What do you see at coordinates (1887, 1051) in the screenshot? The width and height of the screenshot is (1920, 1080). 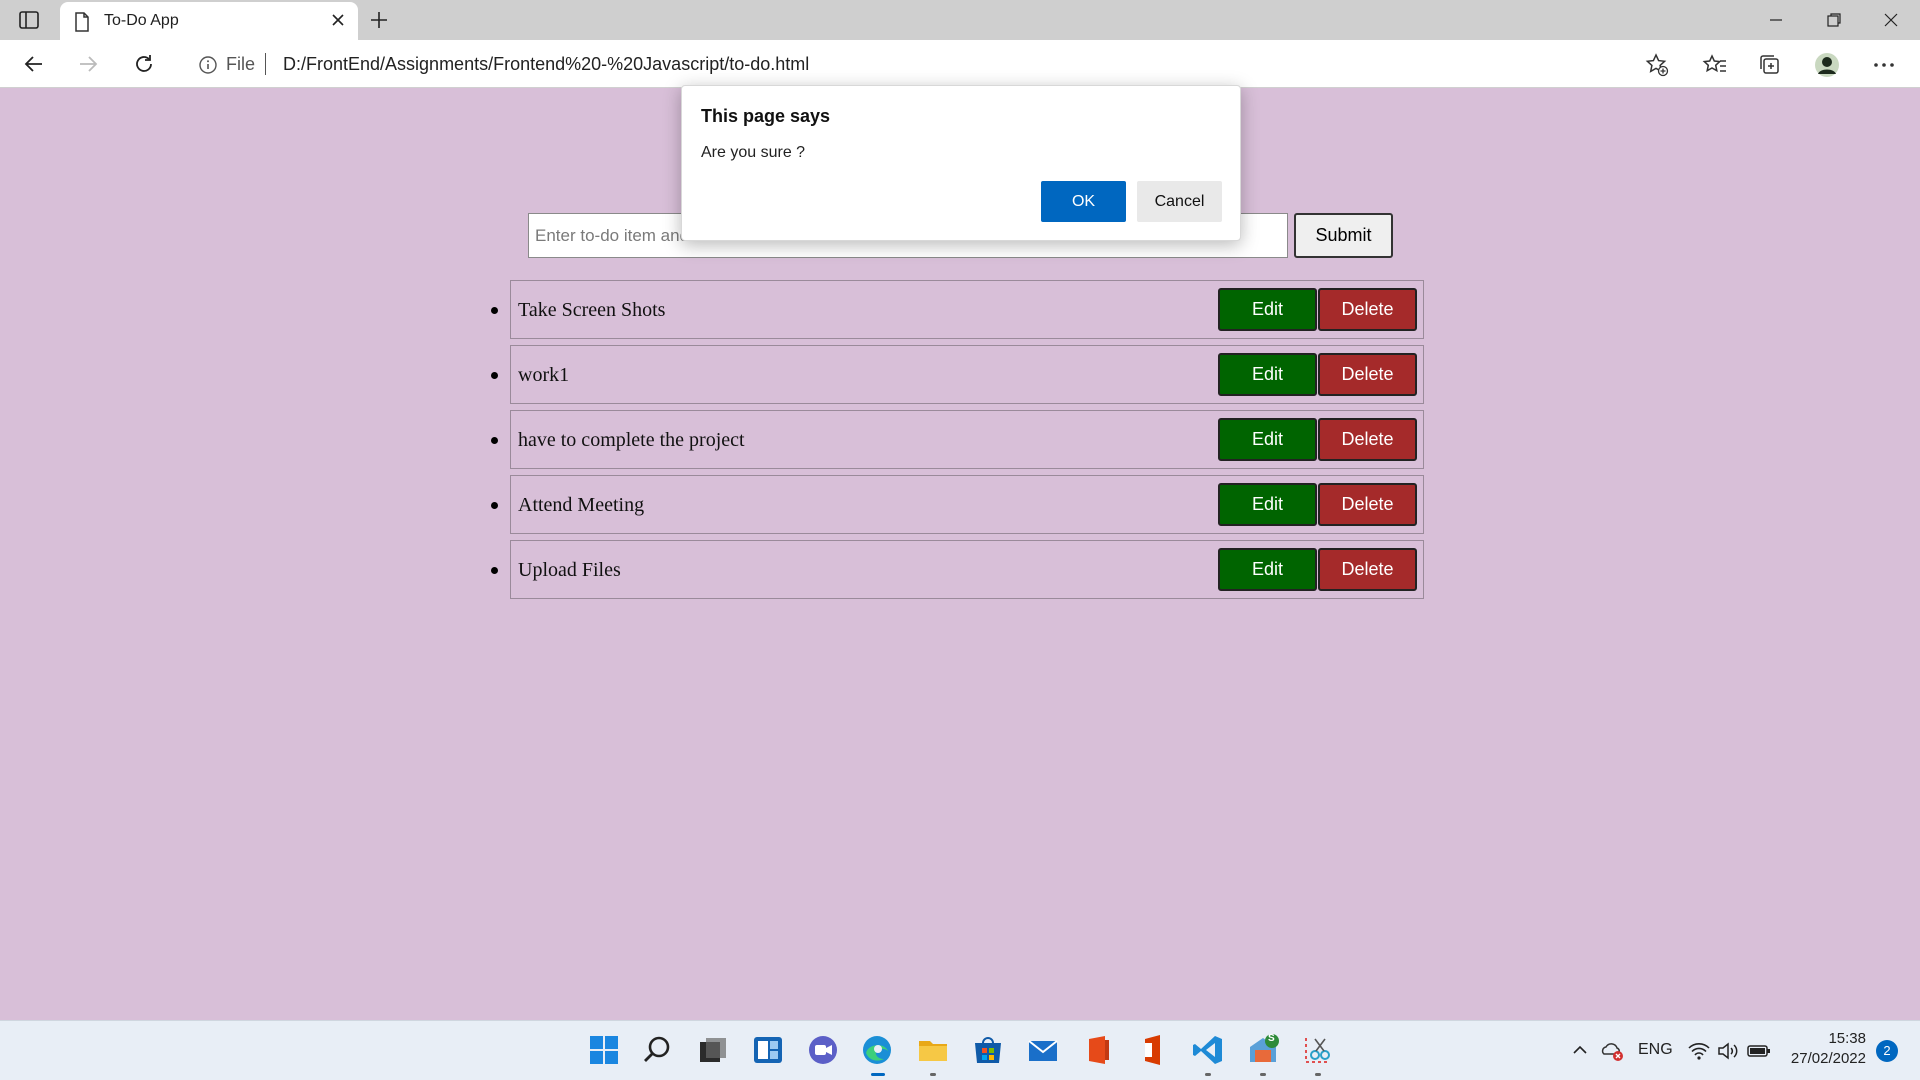 I see `notification-badge: 2` at bounding box center [1887, 1051].